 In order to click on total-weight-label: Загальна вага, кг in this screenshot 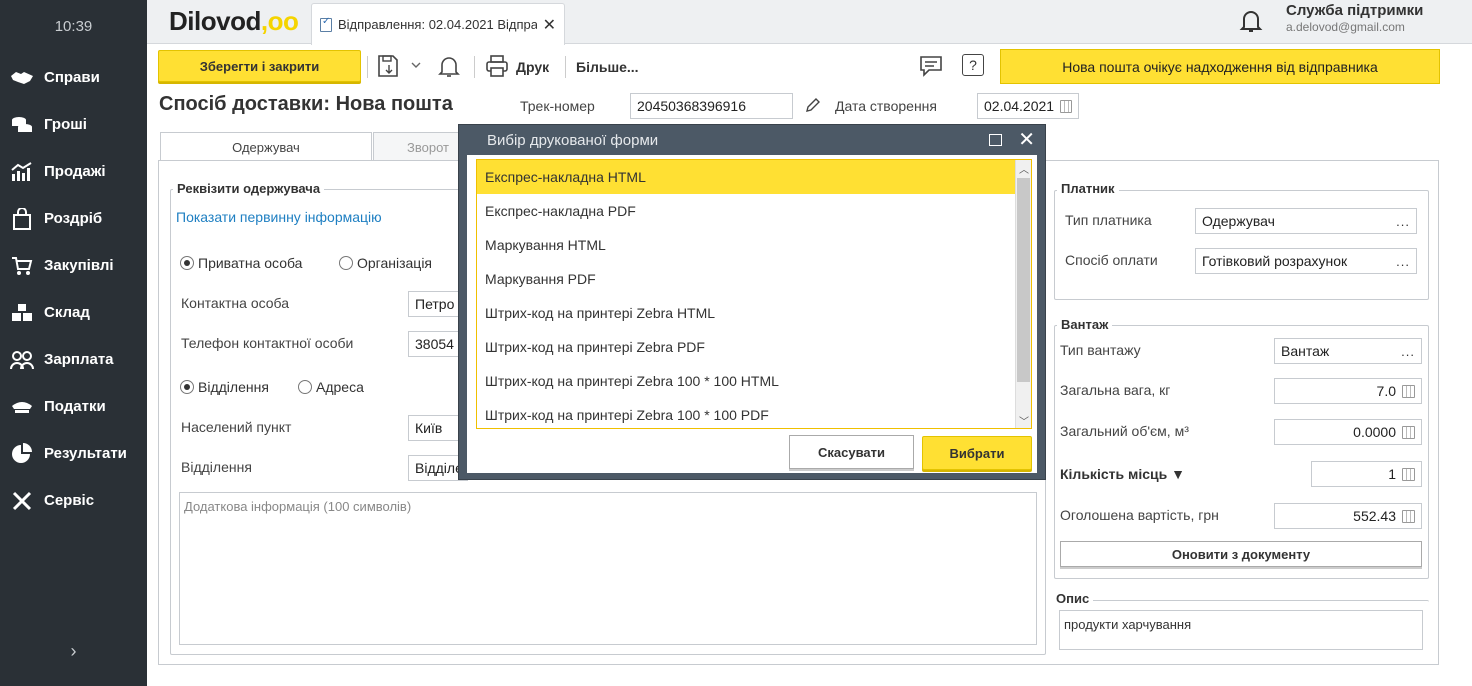, I will do `click(1115, 390)`.